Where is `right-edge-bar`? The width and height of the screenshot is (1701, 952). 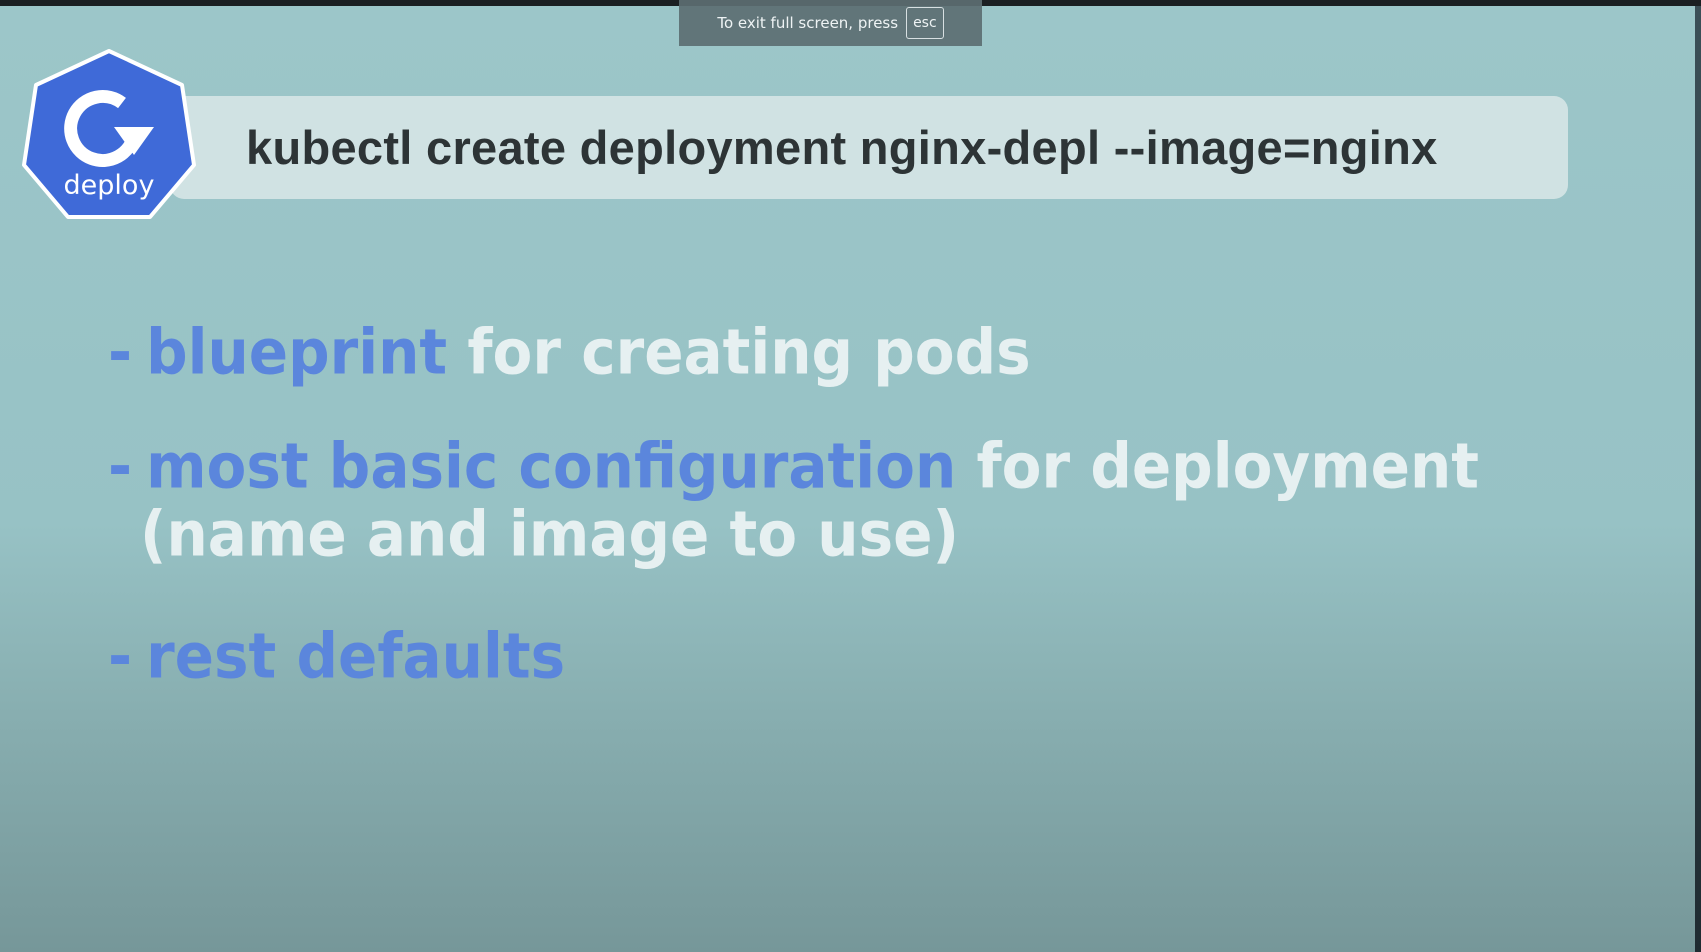
right-edge-bar is located at coordinates (1698, 479).